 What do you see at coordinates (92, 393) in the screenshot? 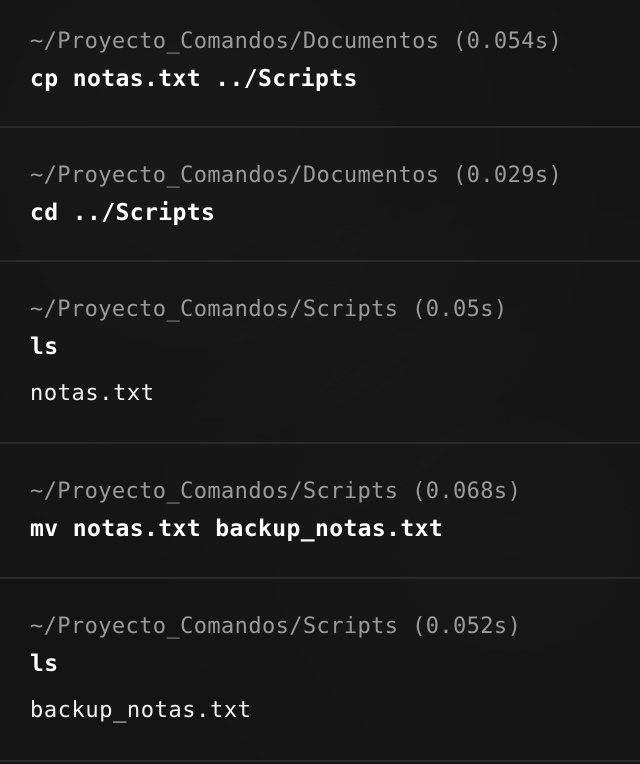
I see `command-output: notas.txt` at bounding box center [92, 393].